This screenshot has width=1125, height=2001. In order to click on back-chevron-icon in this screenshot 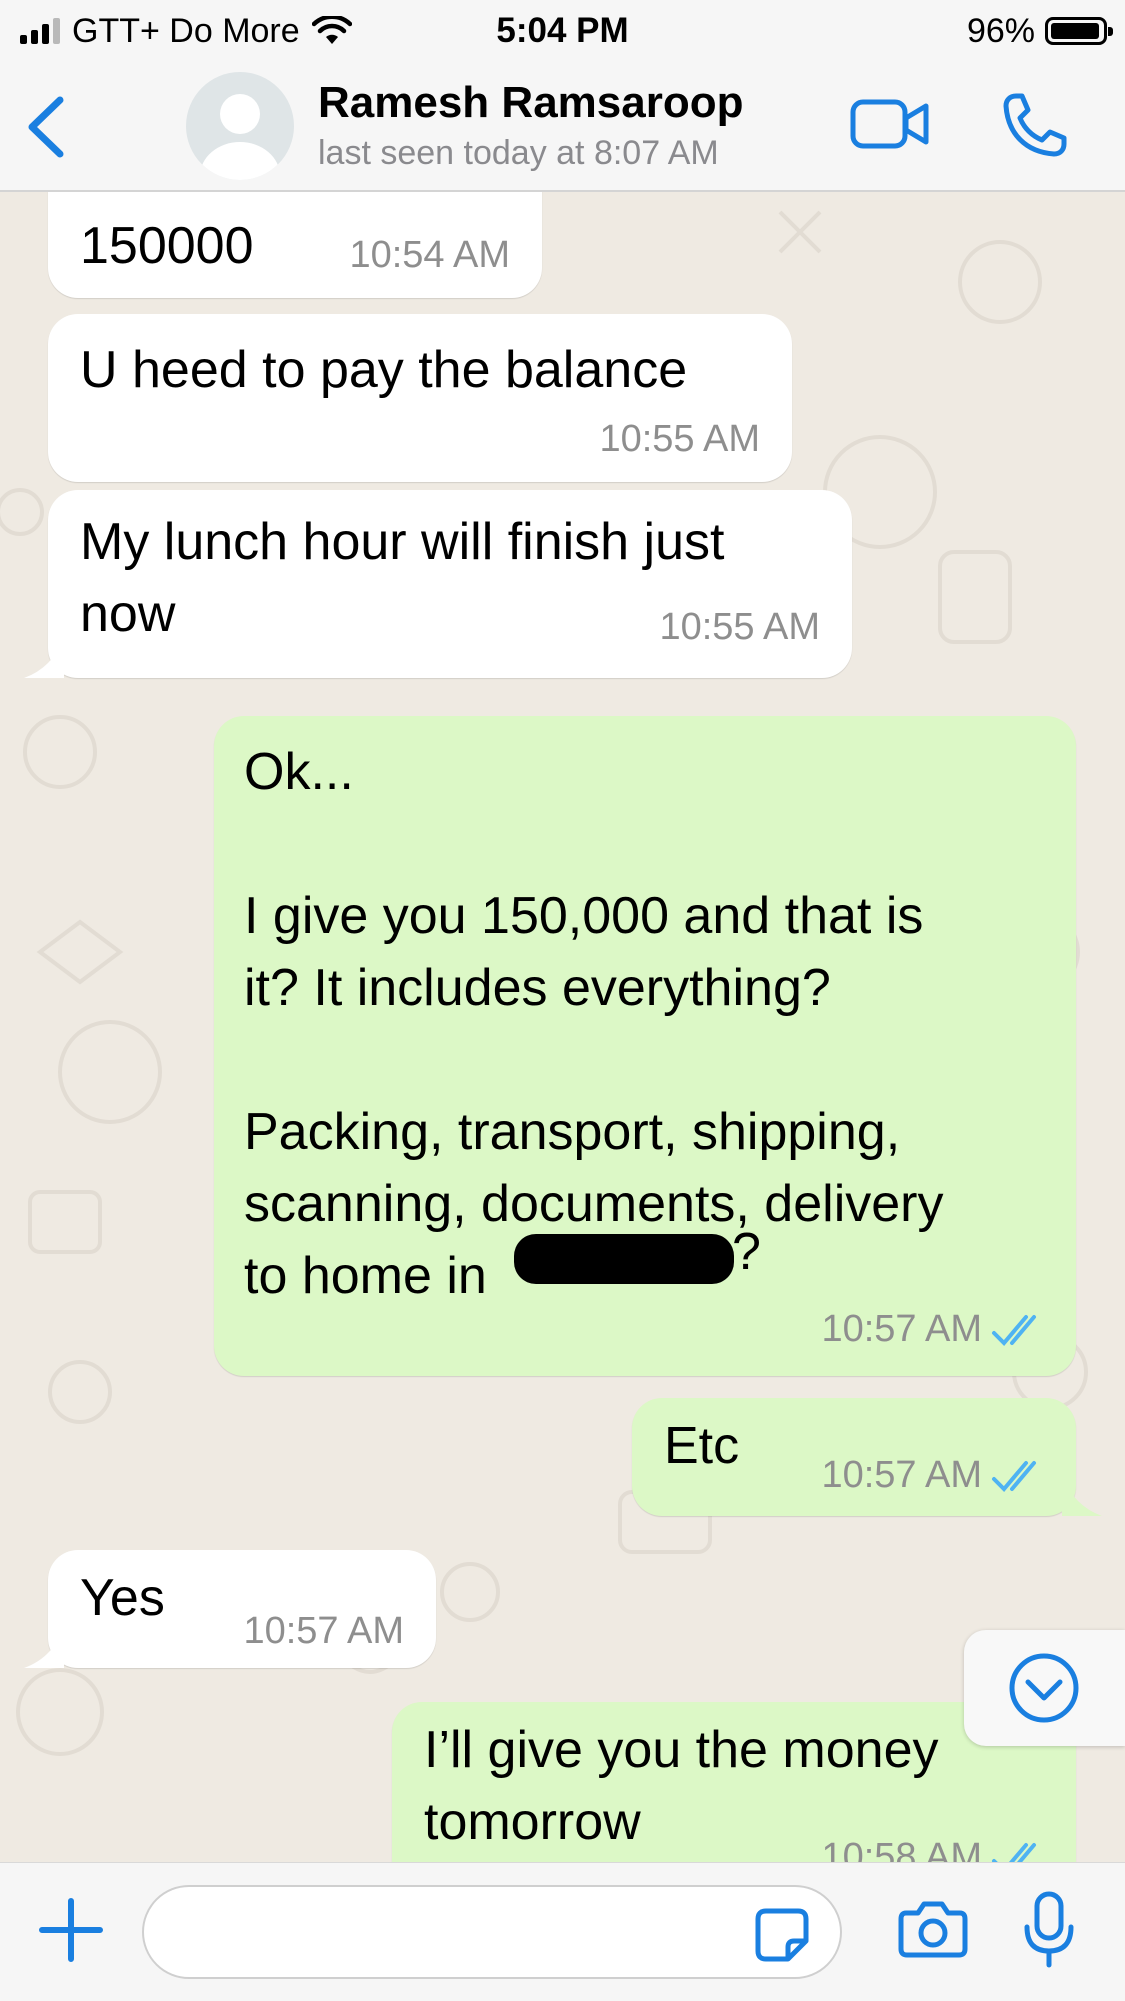, I will do `click(47, 127)`.